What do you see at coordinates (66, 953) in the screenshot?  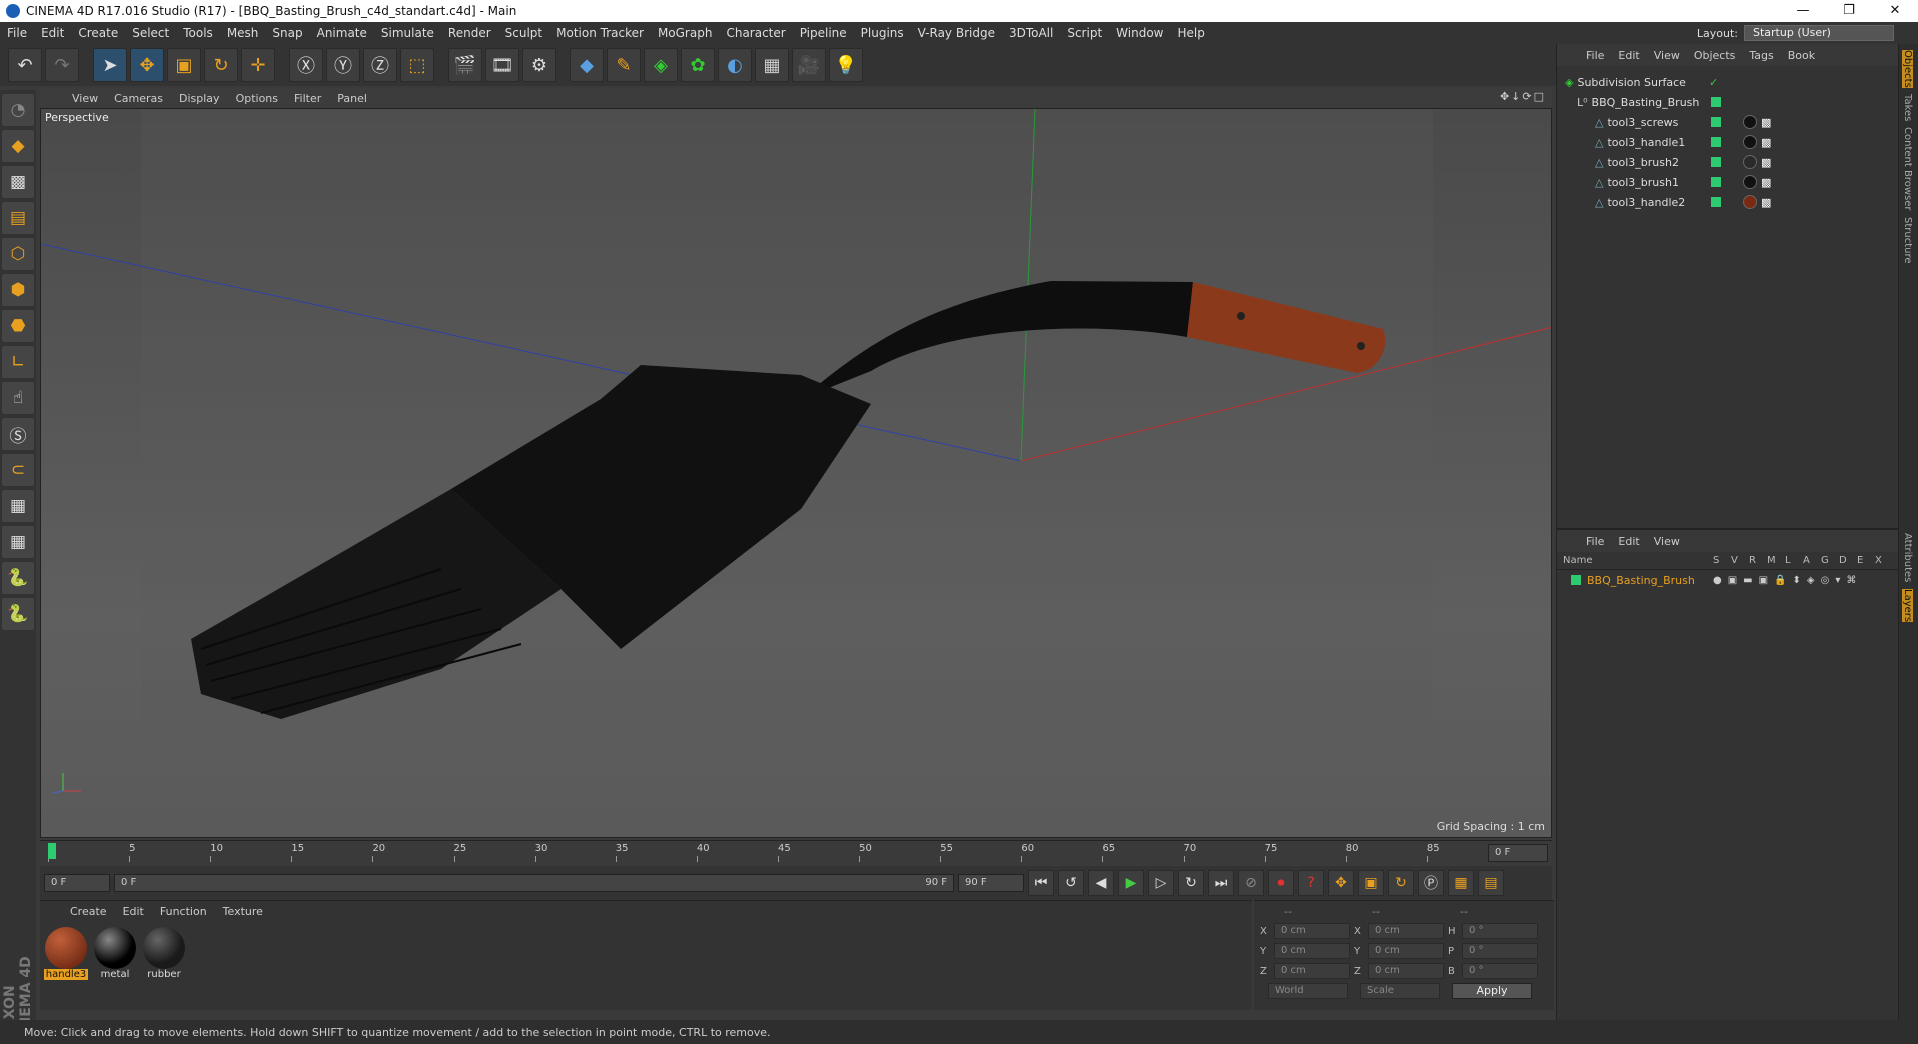 I see `material-handle3: handle3` at bounding box center [66, 953].